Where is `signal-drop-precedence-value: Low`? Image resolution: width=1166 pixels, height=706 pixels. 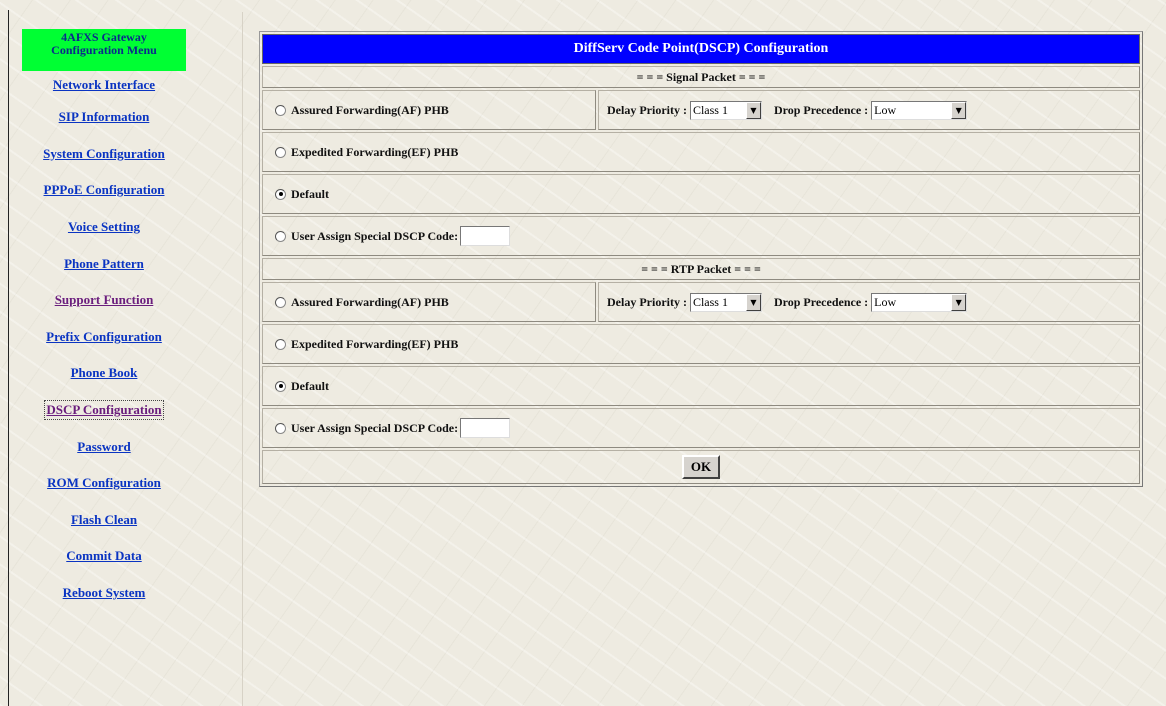
signal-drop-precedence-value: Low is located at coordinates (885, 109).